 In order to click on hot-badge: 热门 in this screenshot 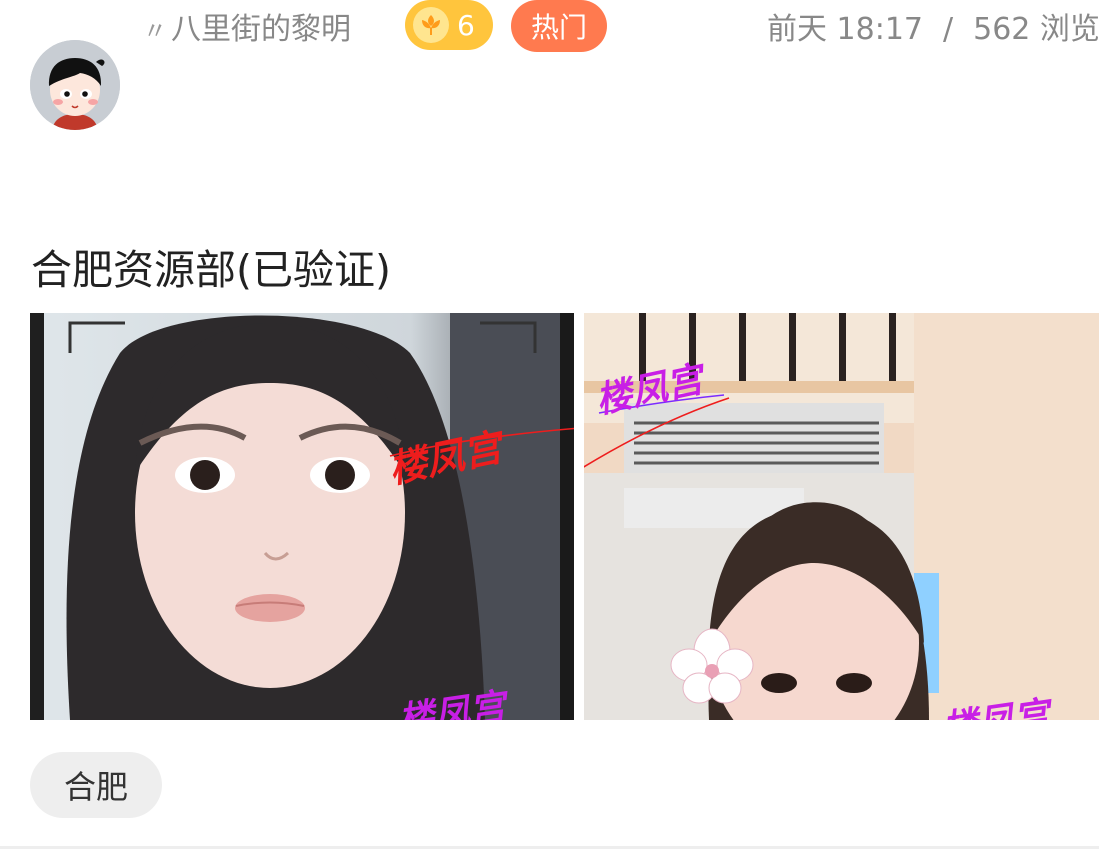, I will do `click(559, 26)`.